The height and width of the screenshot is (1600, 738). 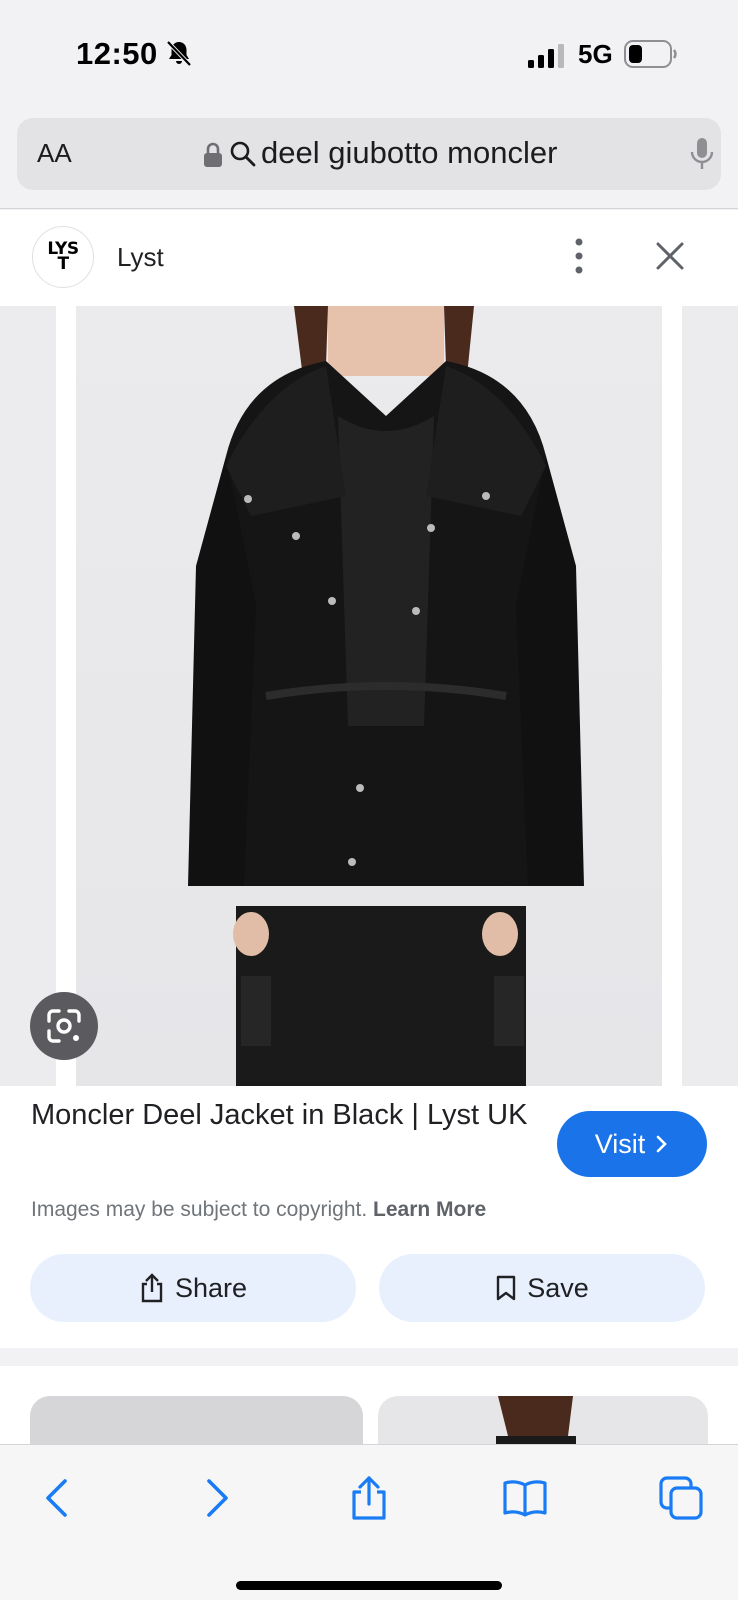 What do you see at coordinates (525, 1498) in the screenshot?
I see `bookmarks-icon` at bounding box center [525, 1498].